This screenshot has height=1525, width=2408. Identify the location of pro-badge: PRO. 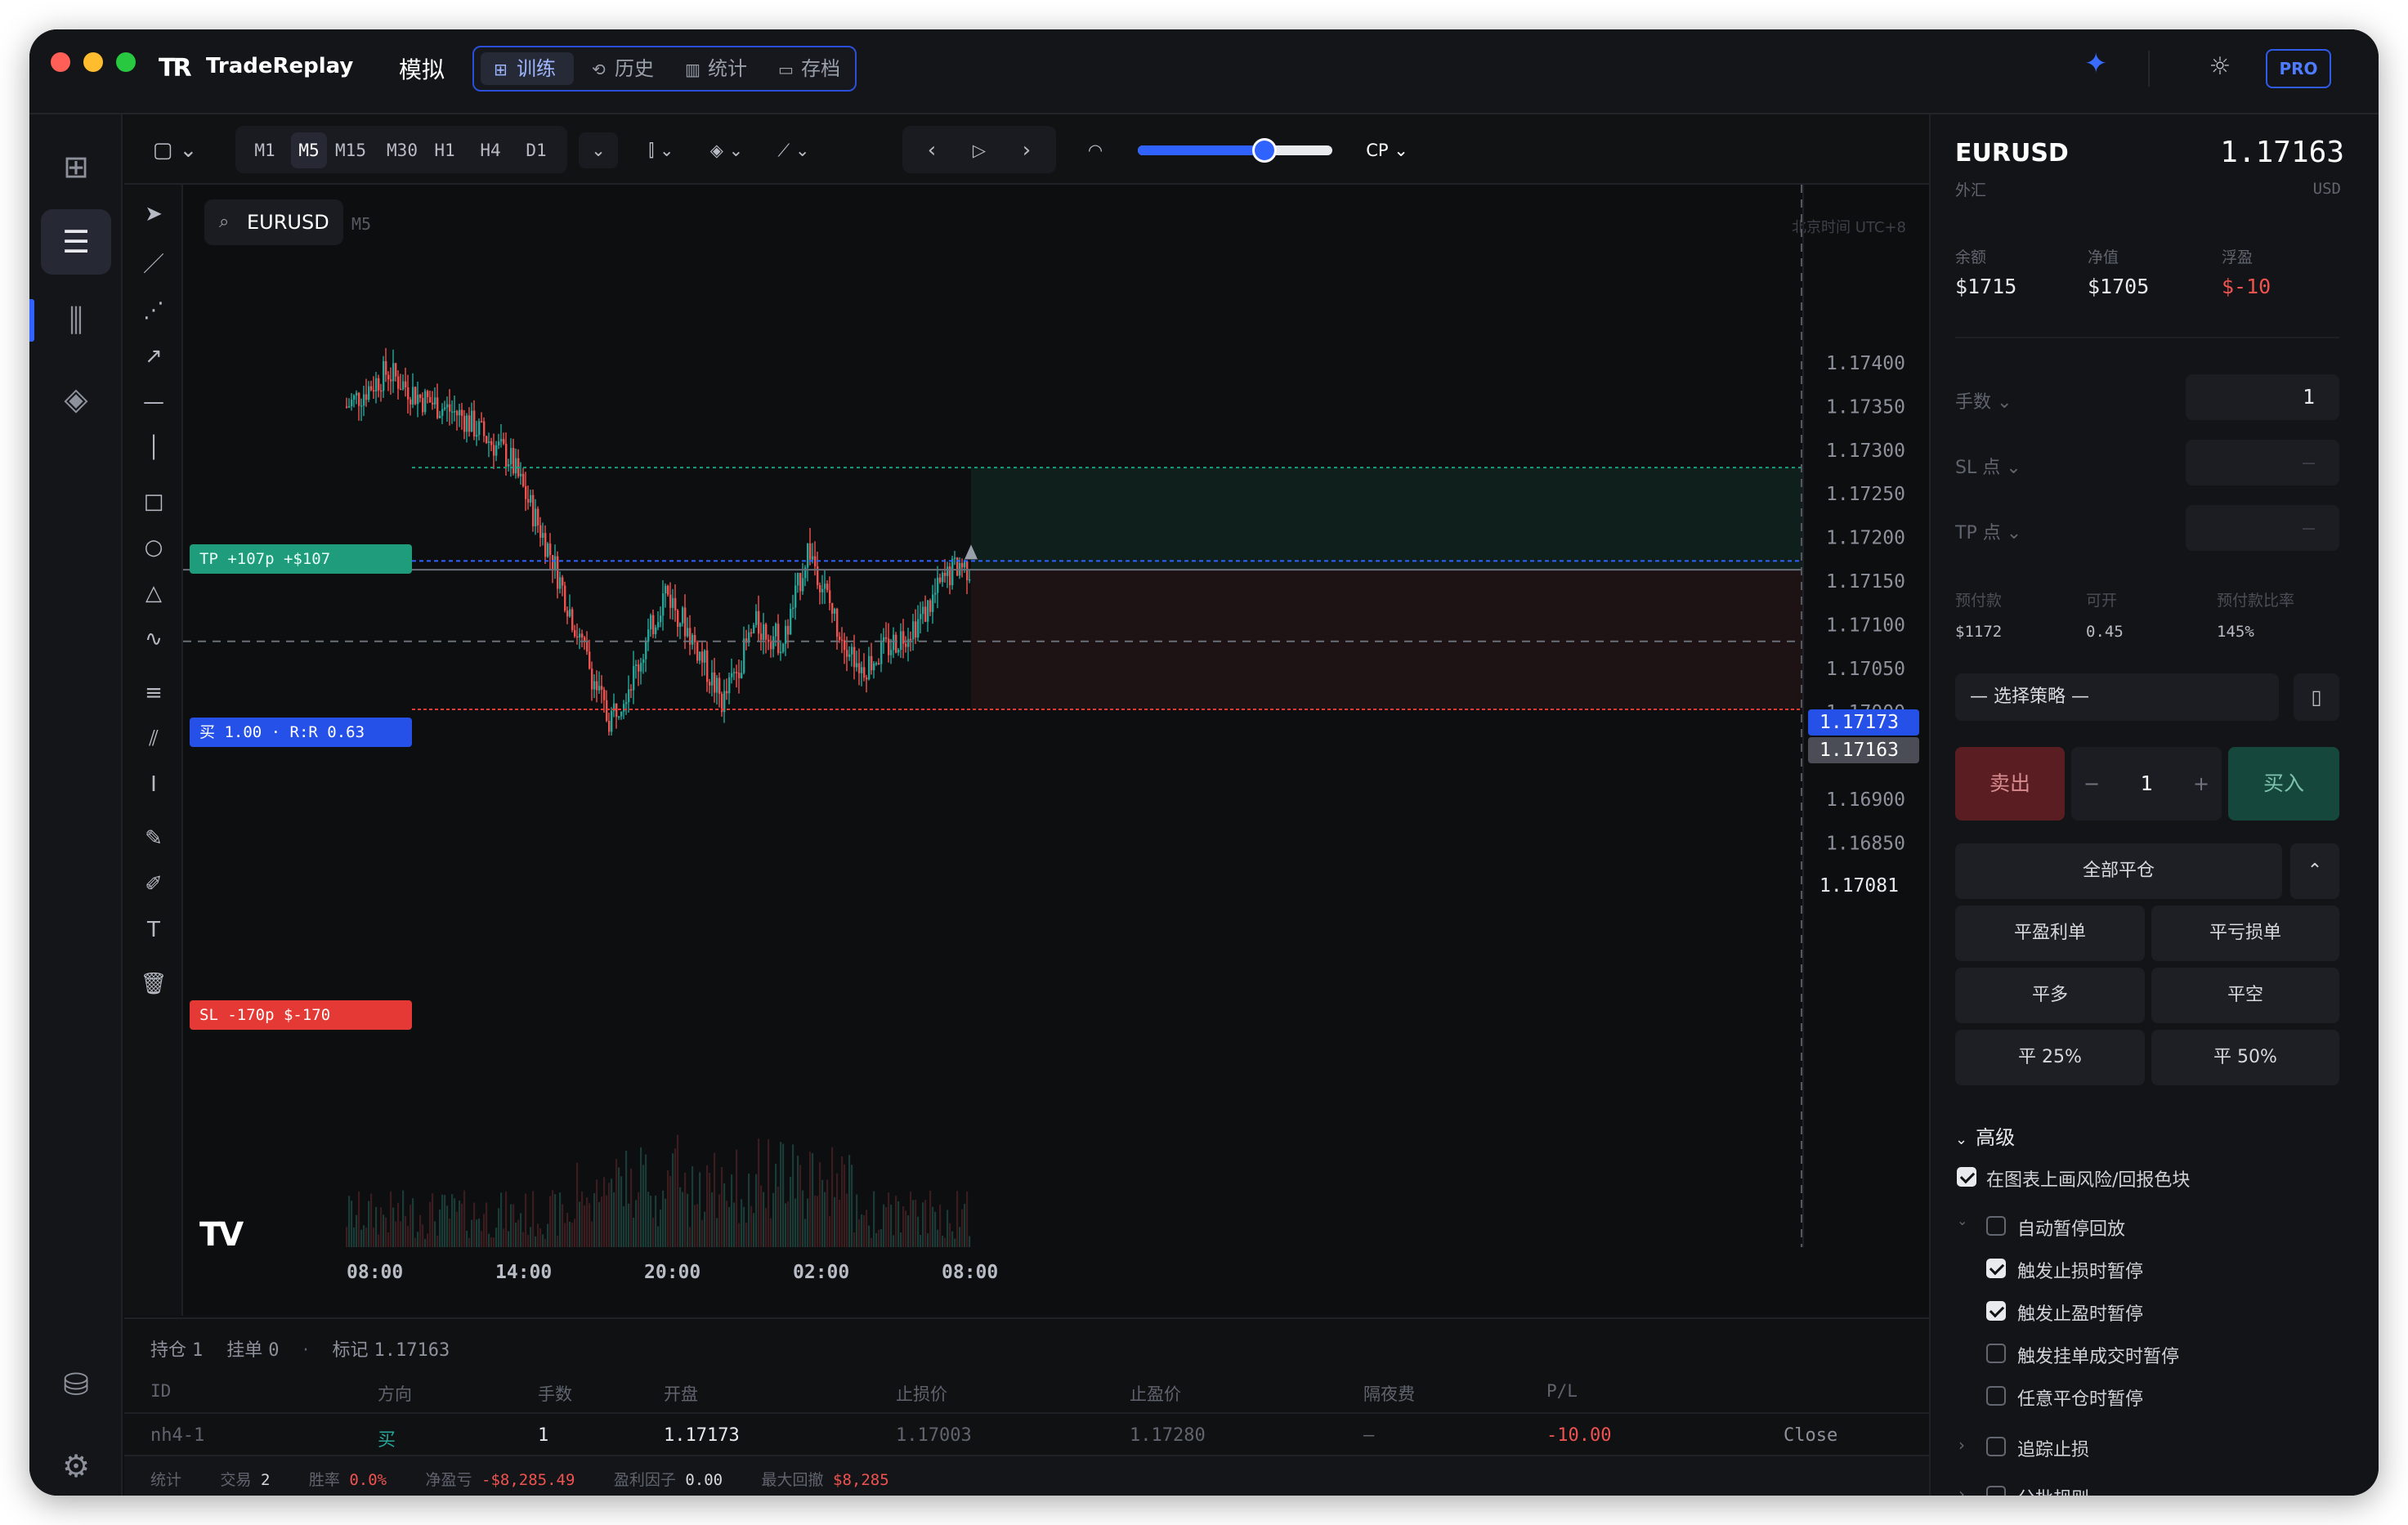
(2299, 68).